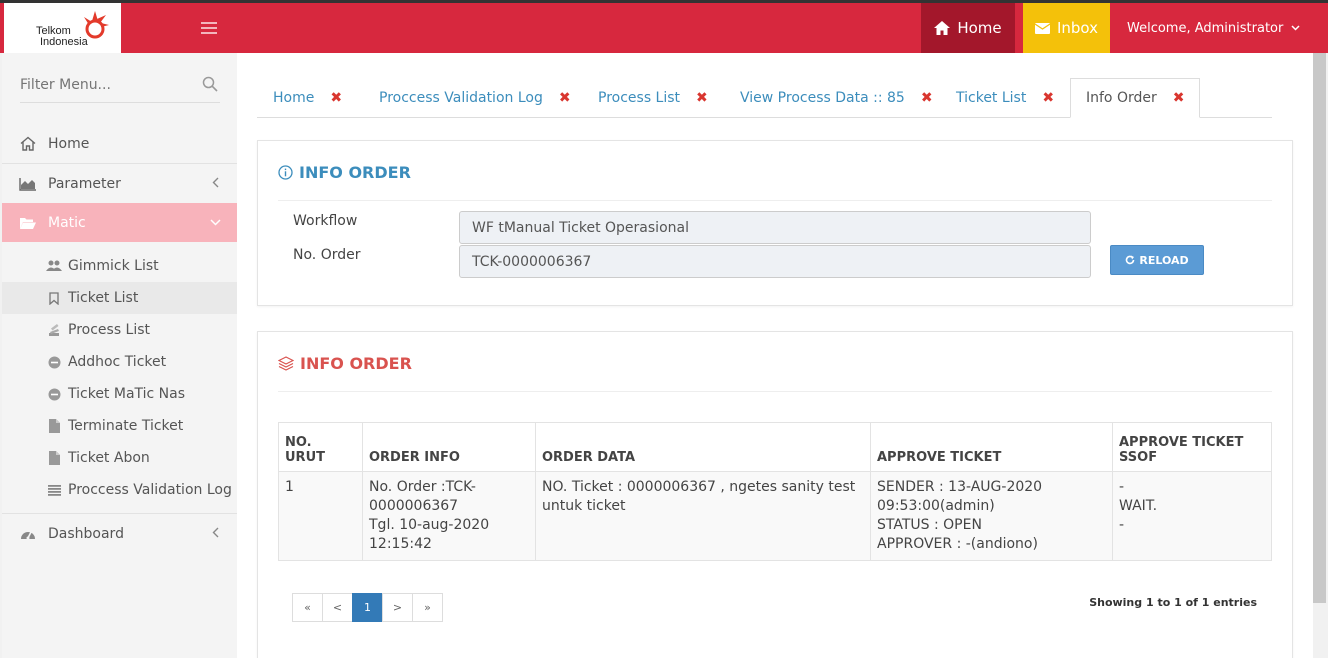 The image size is (1328, 658). Describe the element at coordinates (427, 607) in the screenshot. I see `pager-last-button: »` at that location.